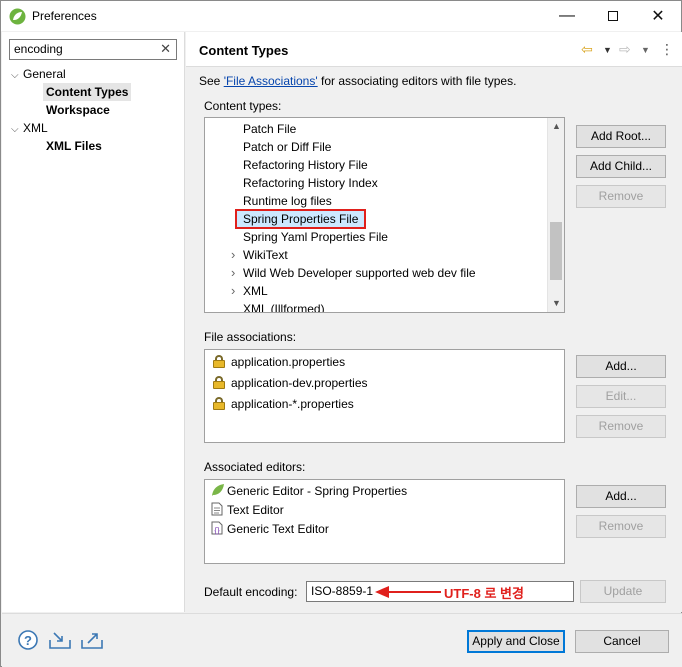 This screenshot has width=682, height=667. I want to click on more-options-icon: ⋮, so click(667, 49).